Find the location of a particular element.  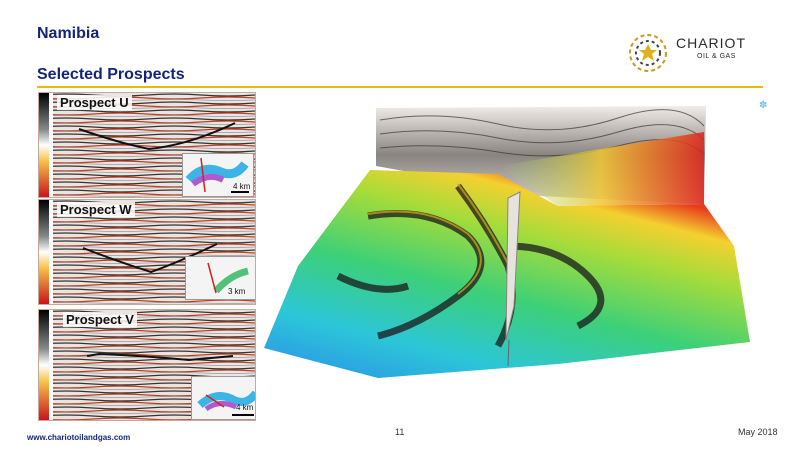

prospect-u-scale: 4 km is located at coordinates (242, 186).